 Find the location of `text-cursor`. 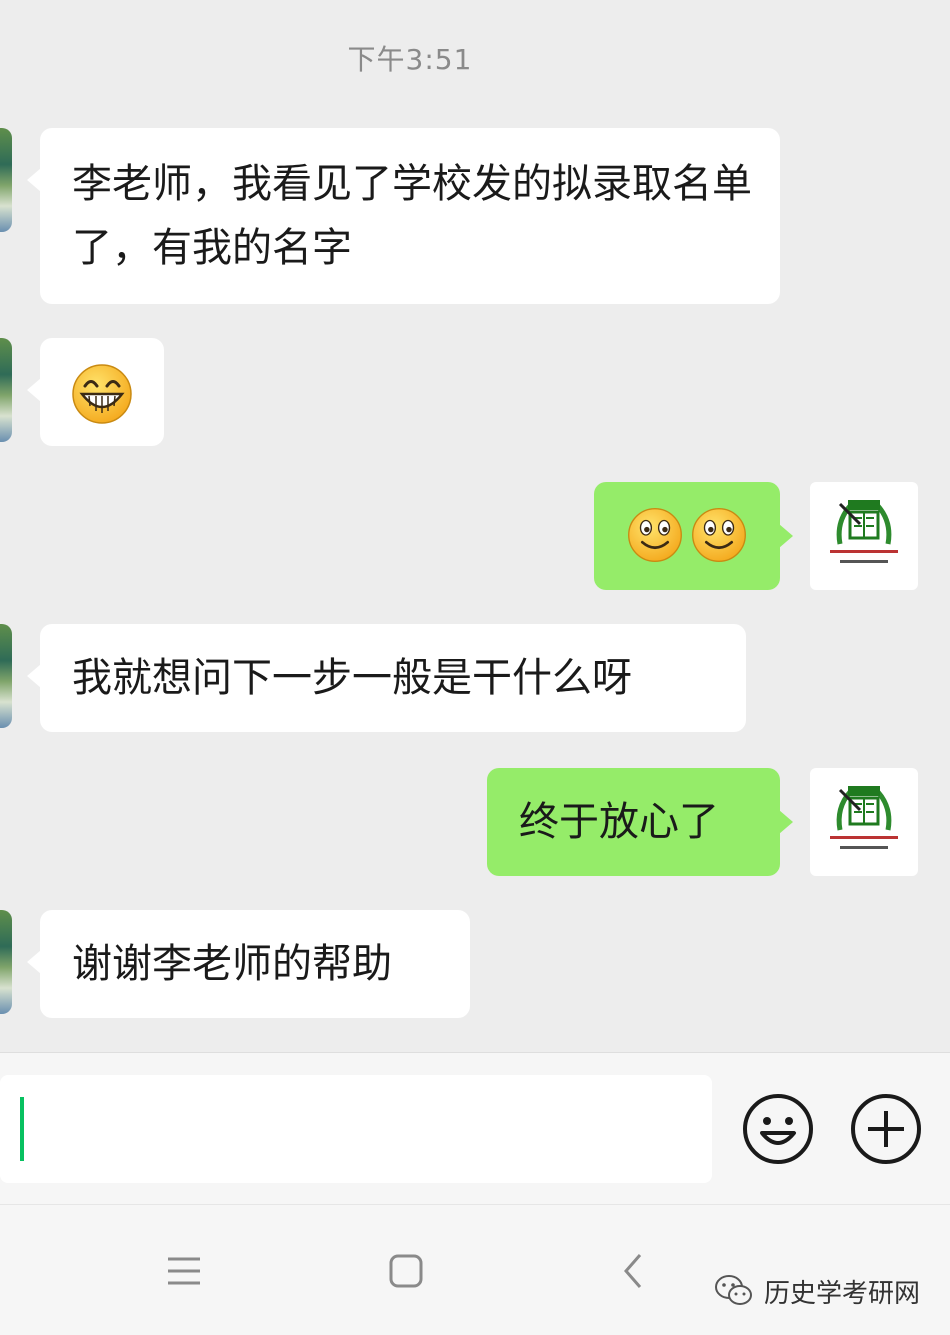

text-cursor is located at coordinates (22, 1129).